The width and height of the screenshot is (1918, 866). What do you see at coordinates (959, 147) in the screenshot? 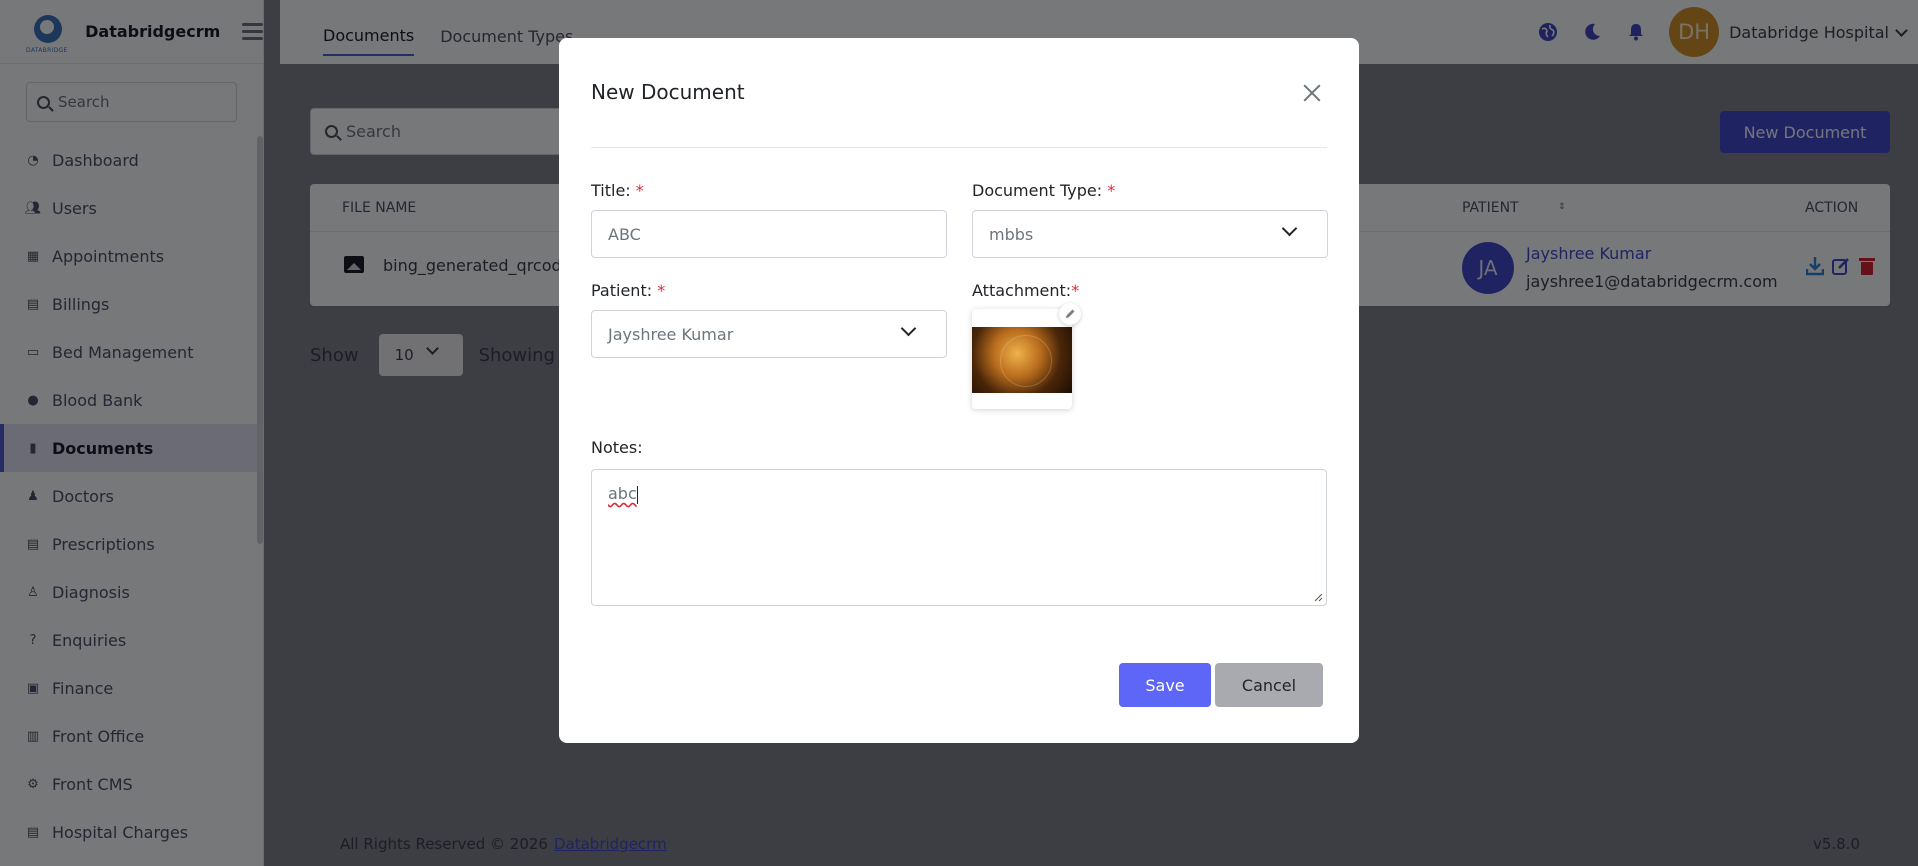
I see `modal-divider` at bounding box center [959, 147].